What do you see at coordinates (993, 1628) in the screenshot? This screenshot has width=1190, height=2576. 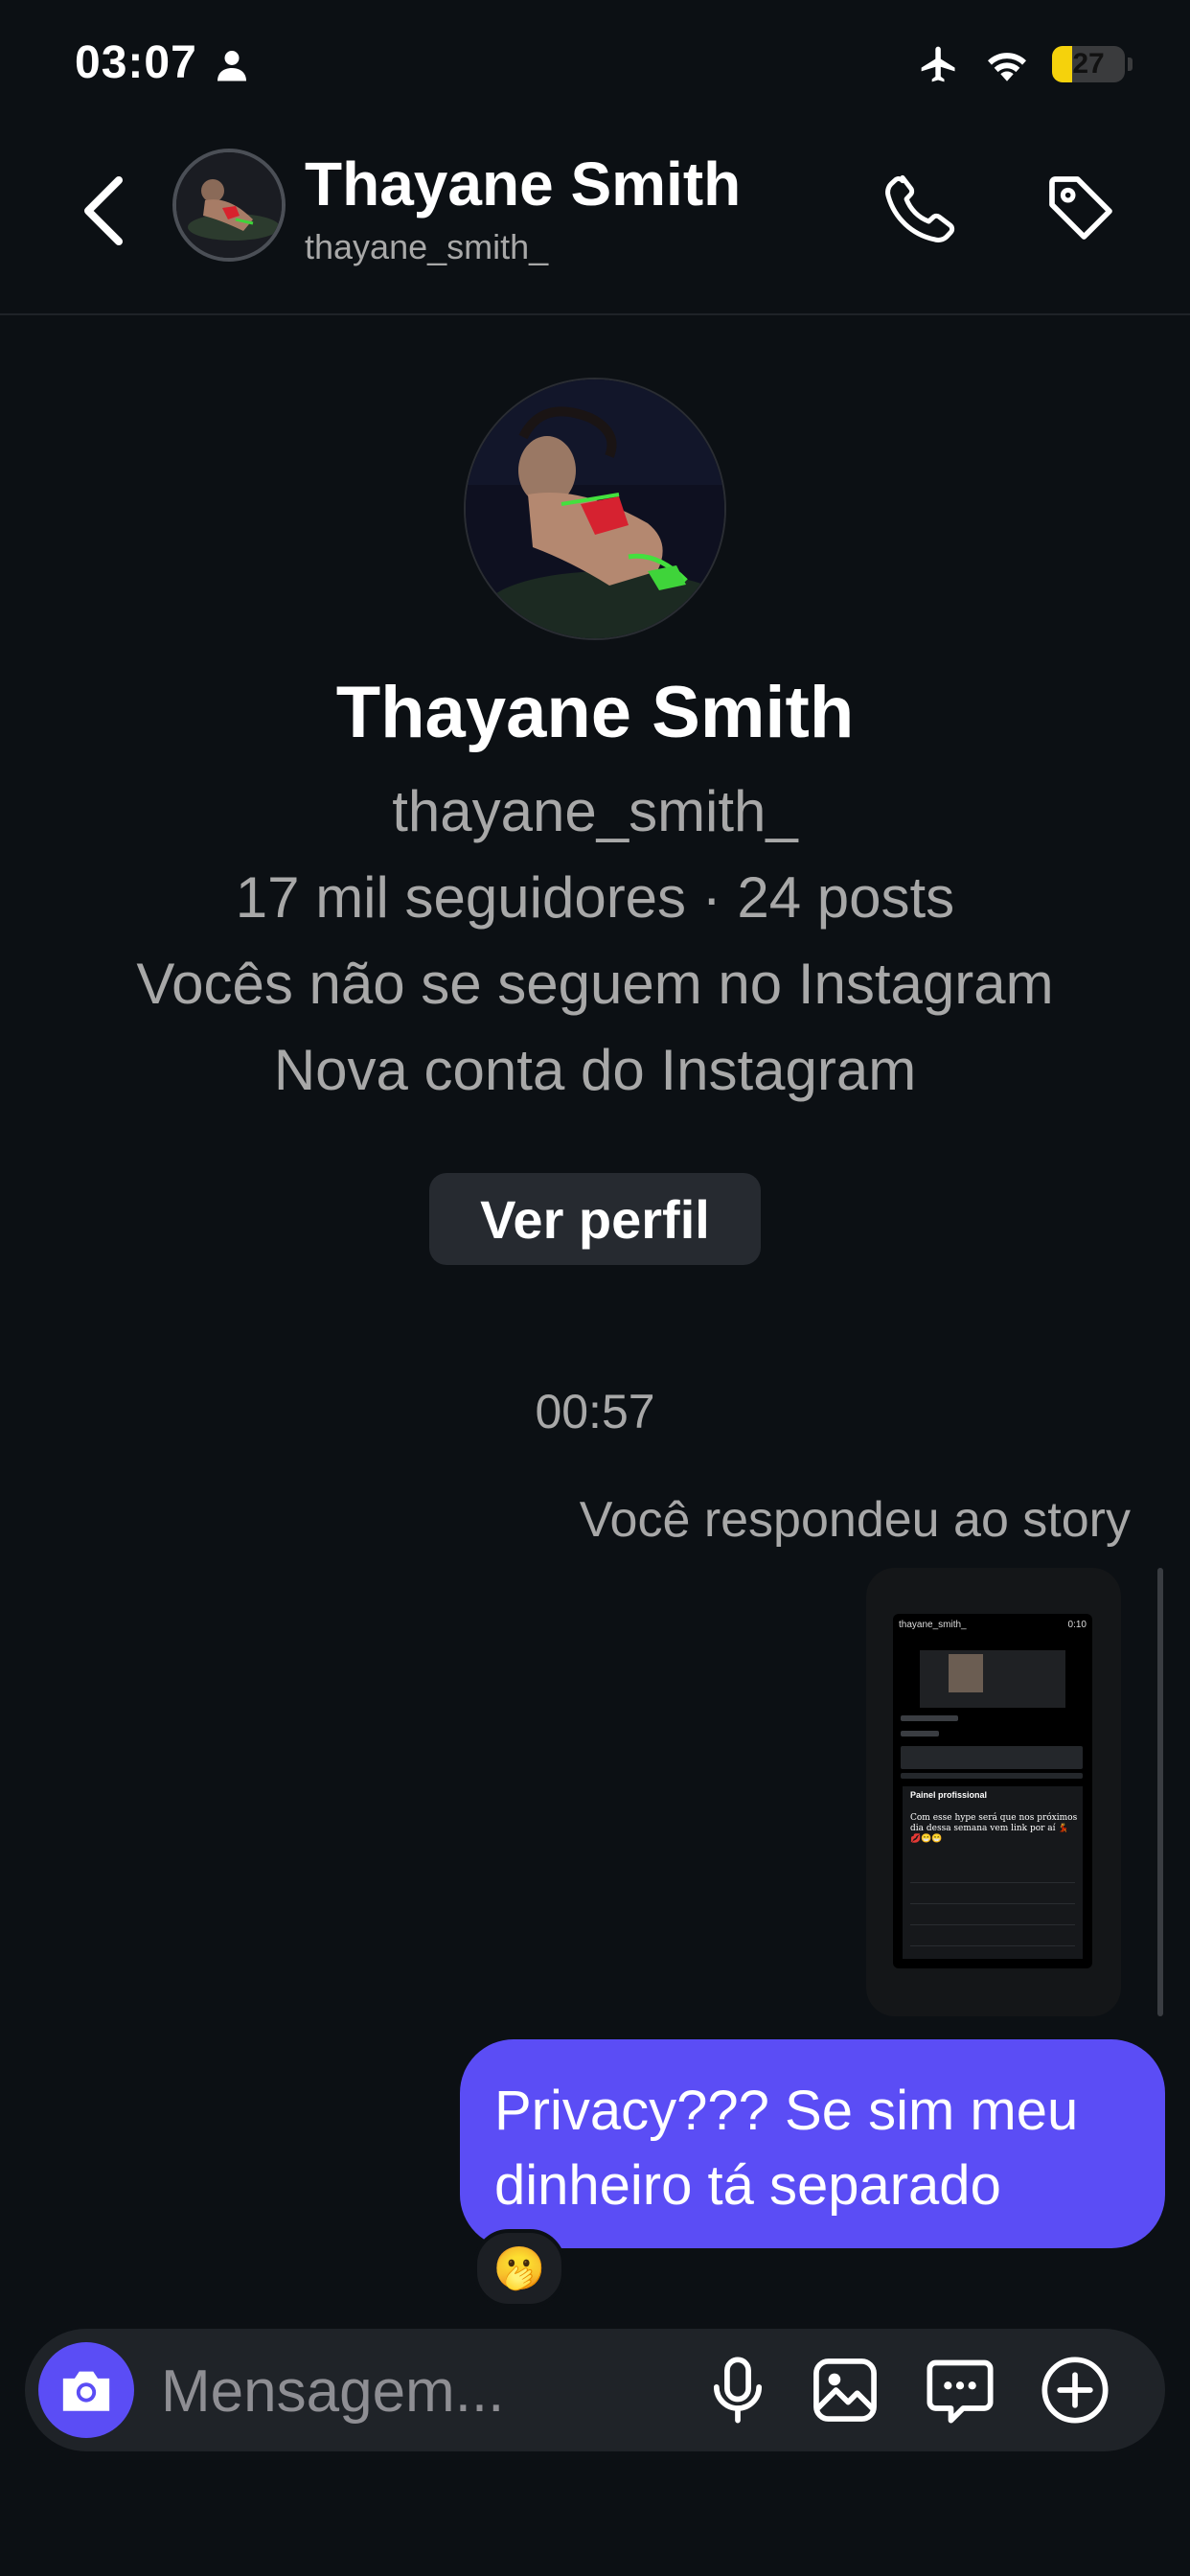 I see `story-preview-header: thayane_smith_ 0:10` at bounding box center [993, 1628].